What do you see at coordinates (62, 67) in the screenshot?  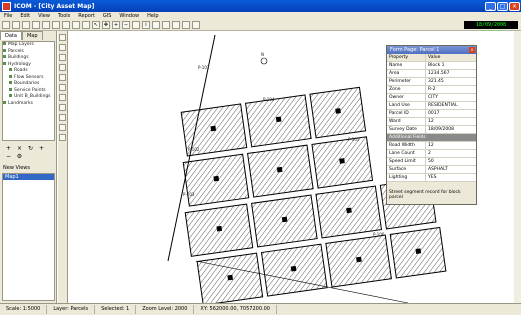 I see `draw-rect-icon` at bounding box center [62, 67].